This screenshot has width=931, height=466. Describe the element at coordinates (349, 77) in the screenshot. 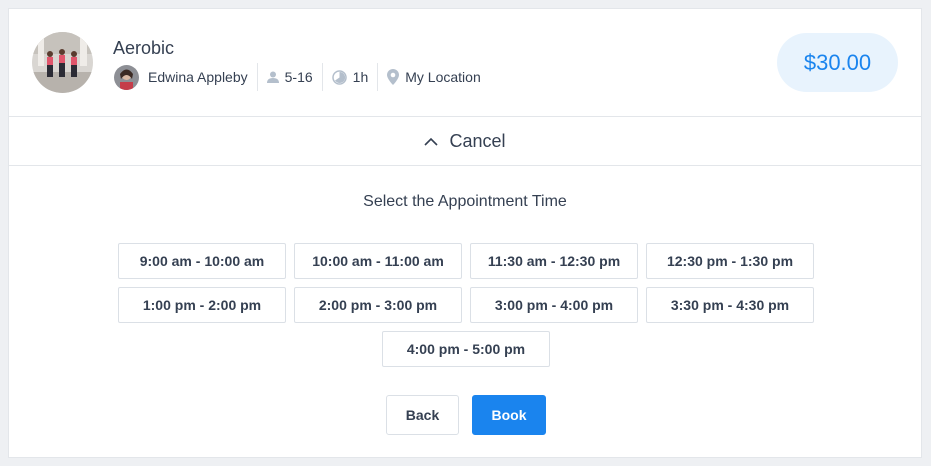

I see `duration-info: 1h` at that location.